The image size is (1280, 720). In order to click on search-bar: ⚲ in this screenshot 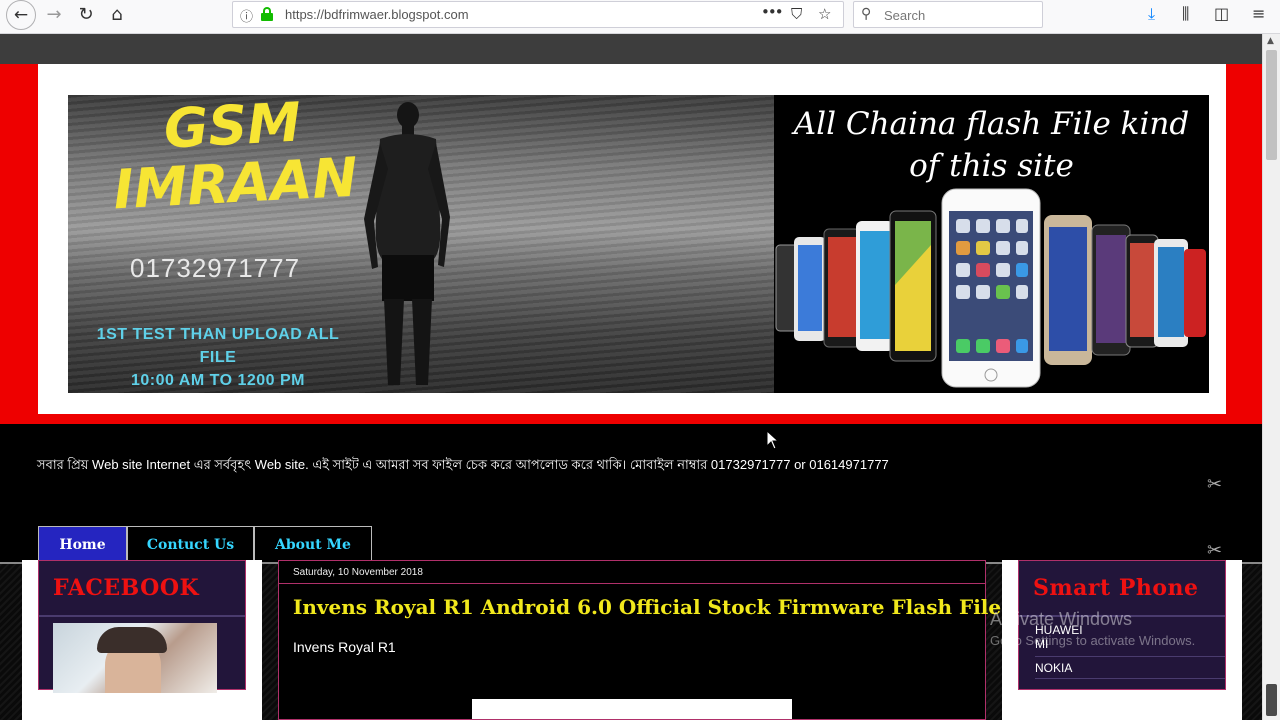, I will do `click(948, 14)`.